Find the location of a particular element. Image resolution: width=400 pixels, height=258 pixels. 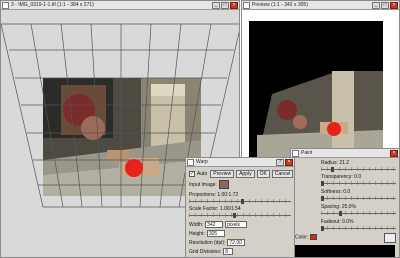

width-row: Width: 342 pixels is located at coordinates (240, 224).